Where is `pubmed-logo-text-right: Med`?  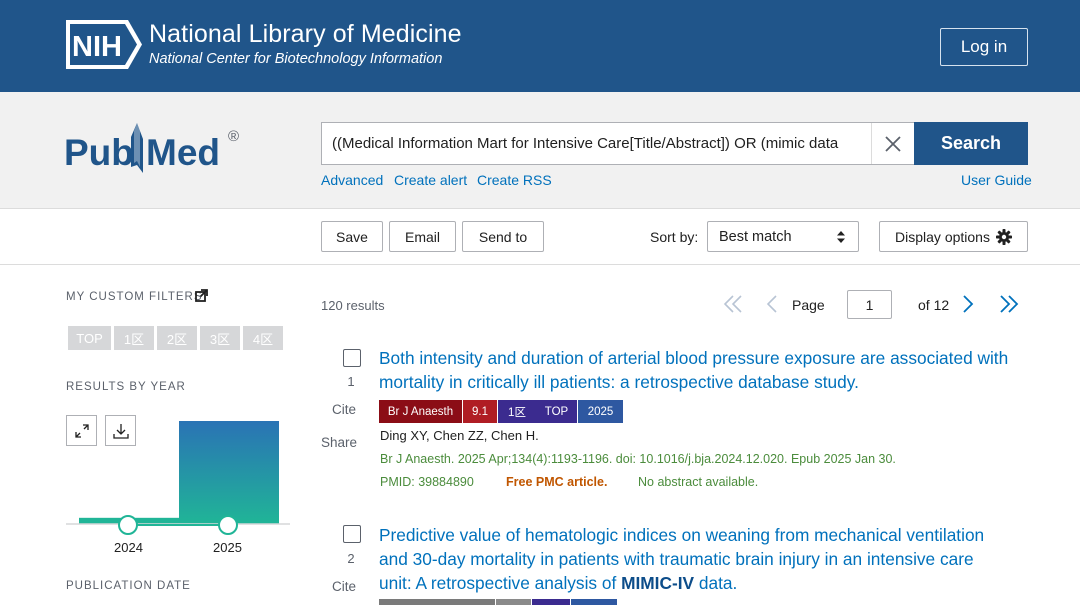 pubmed-logo-text-right: Med is located at coordinates (183, 152).